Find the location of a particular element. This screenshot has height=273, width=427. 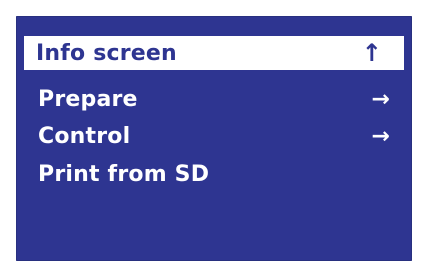

menu-item-control: Control → is located at coordinates (214, 136).